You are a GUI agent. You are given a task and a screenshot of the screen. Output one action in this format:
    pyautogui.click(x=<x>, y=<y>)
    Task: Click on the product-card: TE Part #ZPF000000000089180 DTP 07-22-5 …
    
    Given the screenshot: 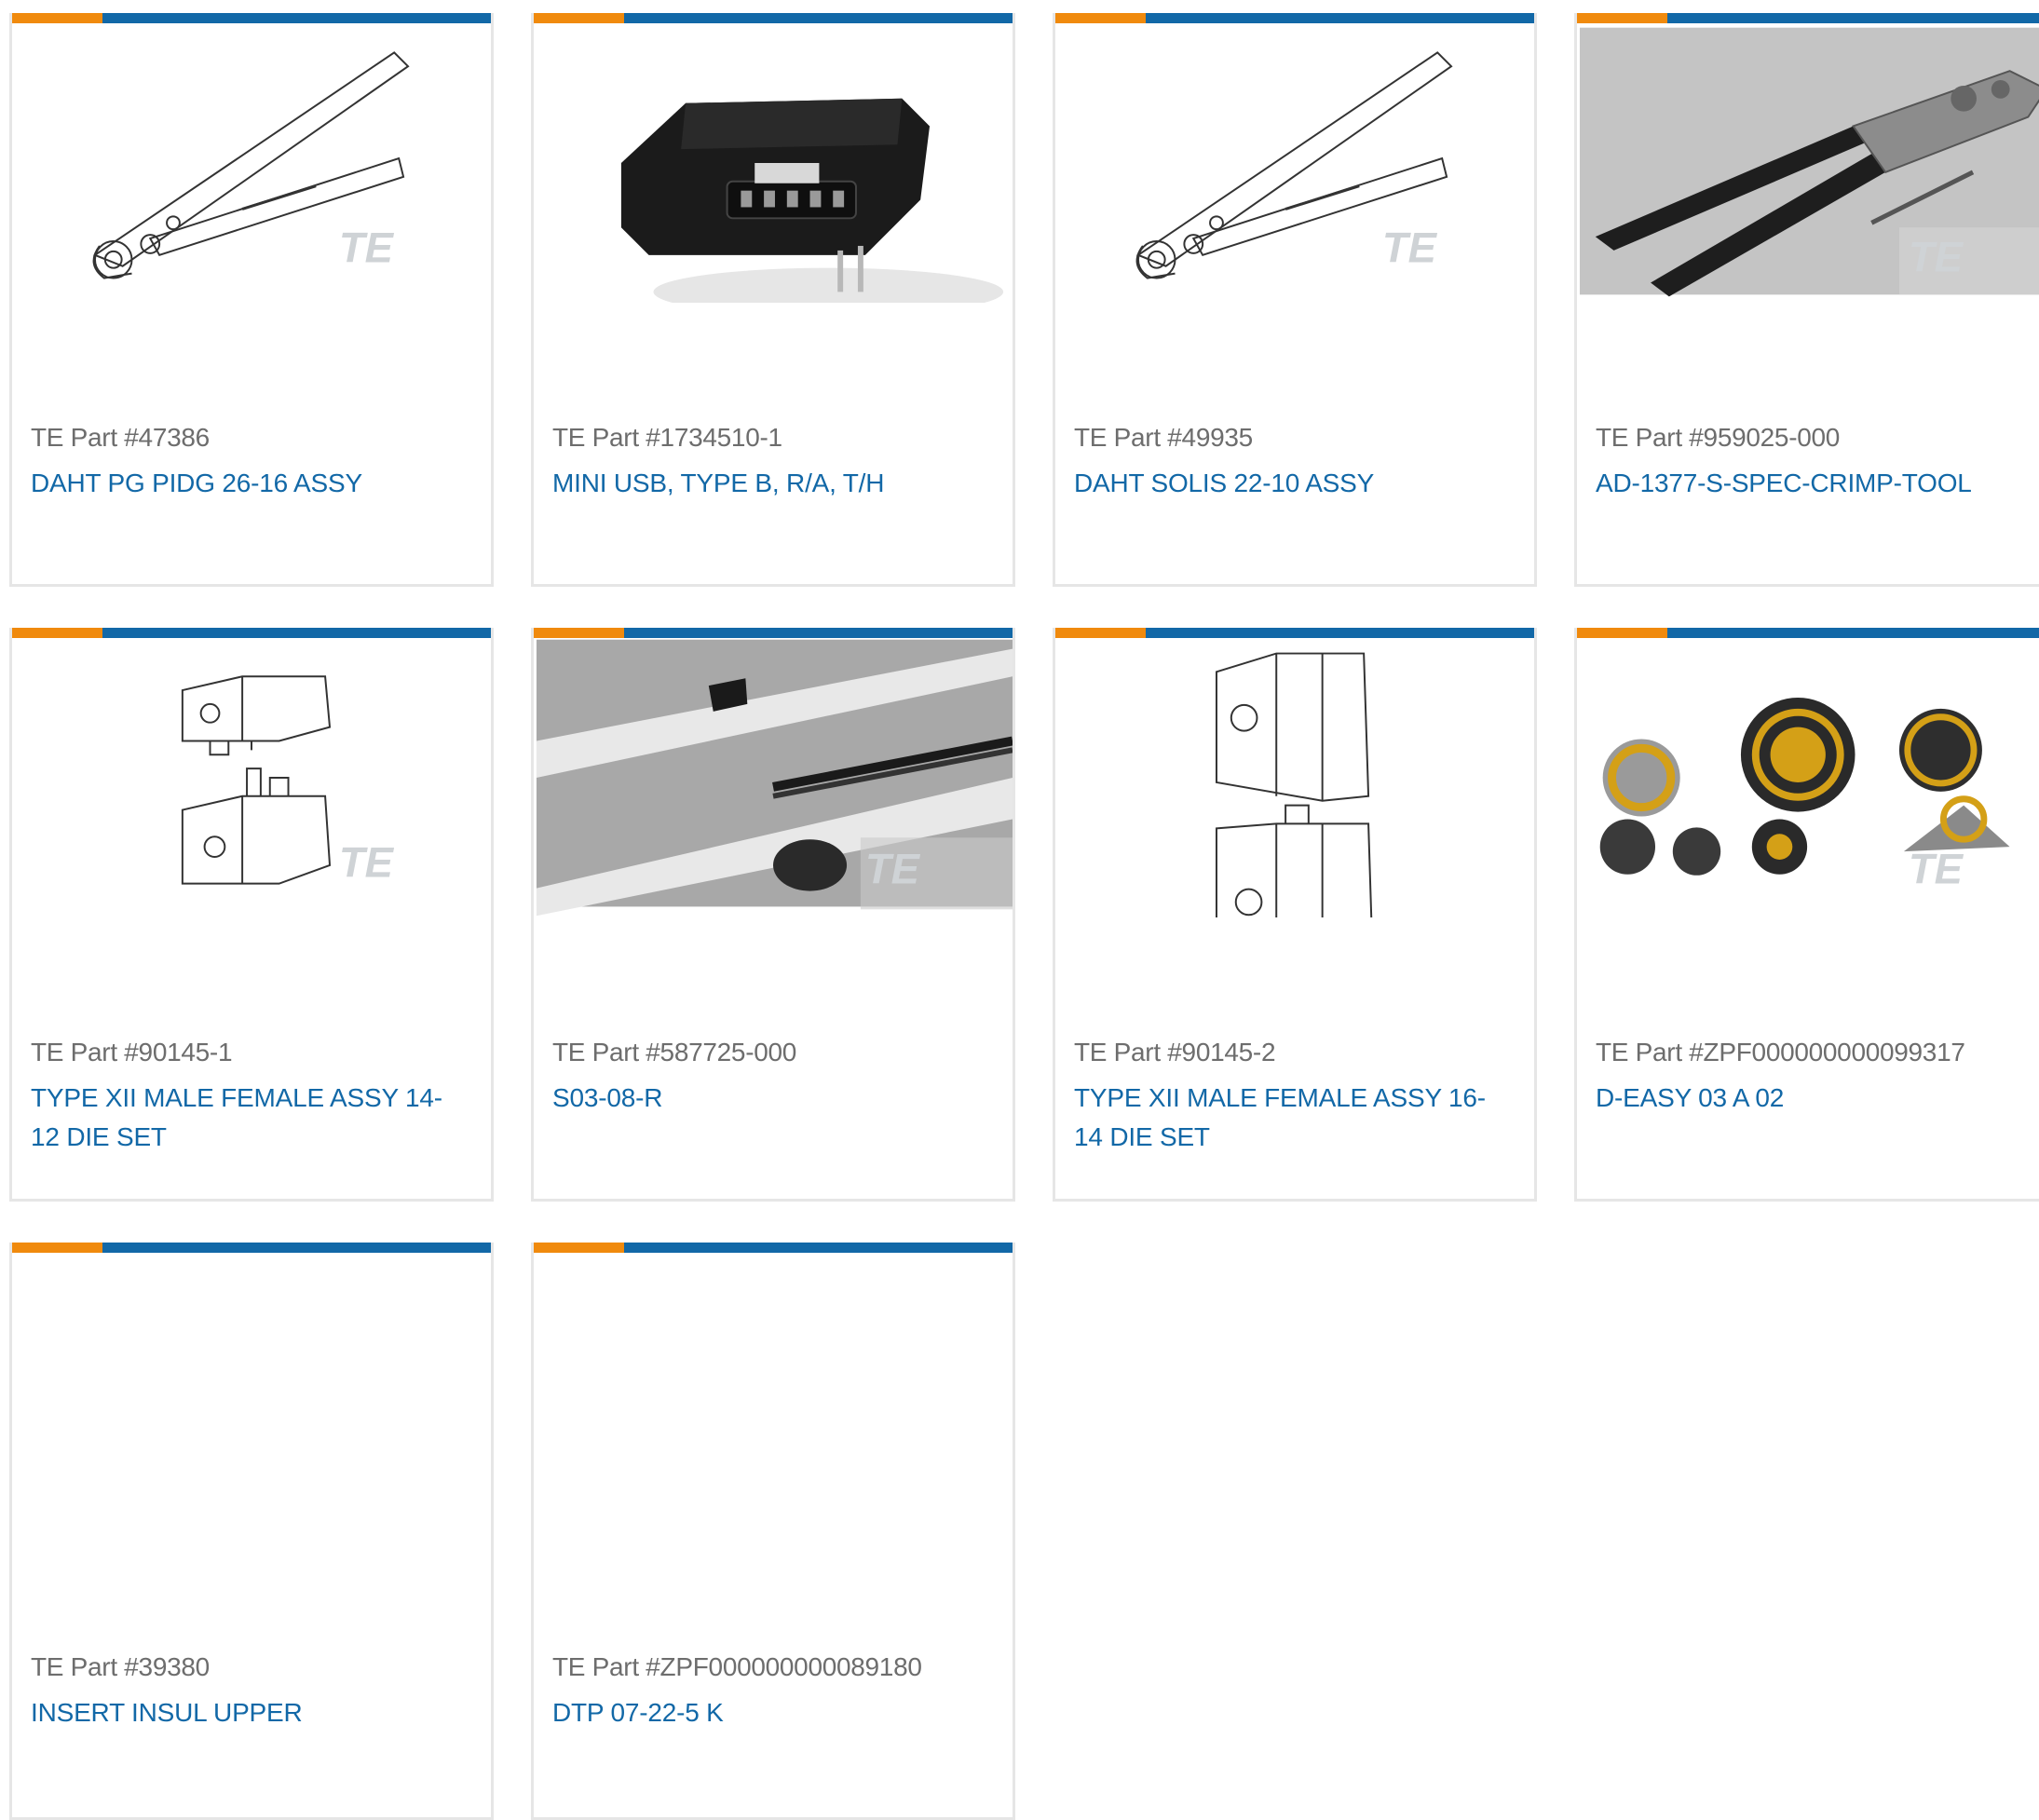 What is the action you would take?
    pyautogui.click(x=773, y=1531)
    